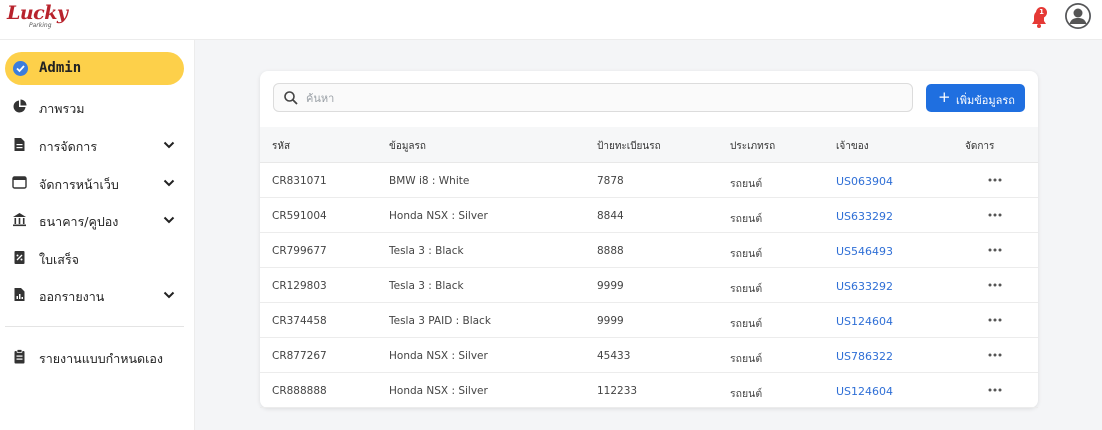  I want to click on browser-window-icon, so click(19, 182).